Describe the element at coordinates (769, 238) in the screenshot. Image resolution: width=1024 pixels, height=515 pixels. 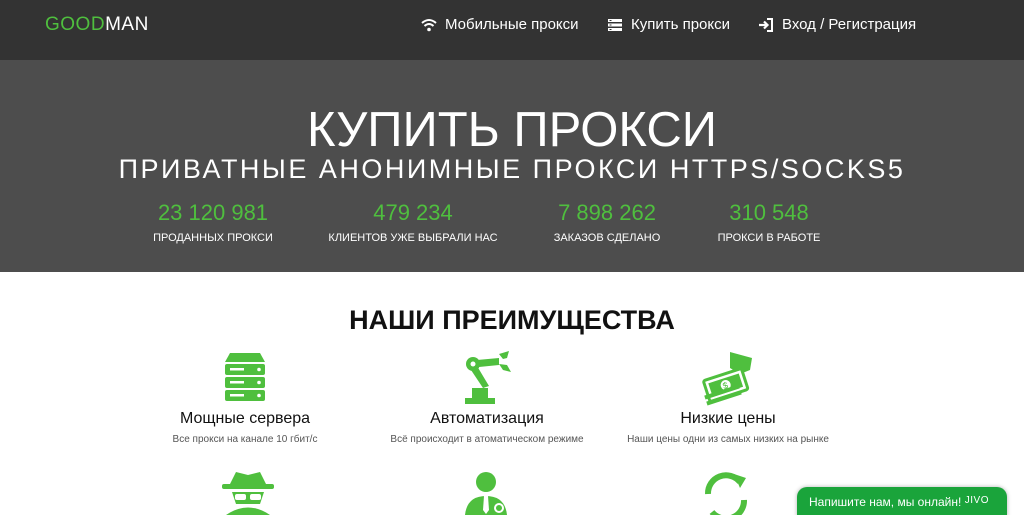
I see `stat-label: ПРОКСИ В РАБОТЕ` at that location.